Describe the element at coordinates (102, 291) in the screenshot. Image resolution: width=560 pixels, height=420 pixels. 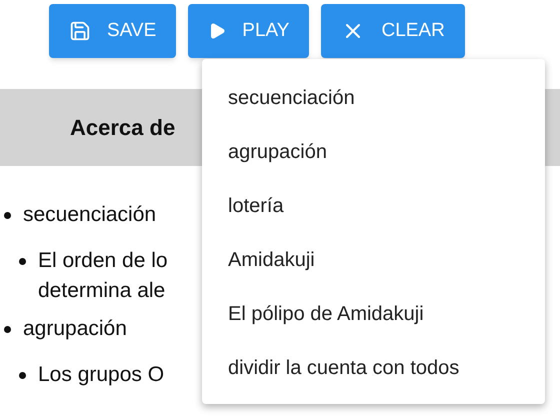
I see `list-item-text: determina ale` at that location.